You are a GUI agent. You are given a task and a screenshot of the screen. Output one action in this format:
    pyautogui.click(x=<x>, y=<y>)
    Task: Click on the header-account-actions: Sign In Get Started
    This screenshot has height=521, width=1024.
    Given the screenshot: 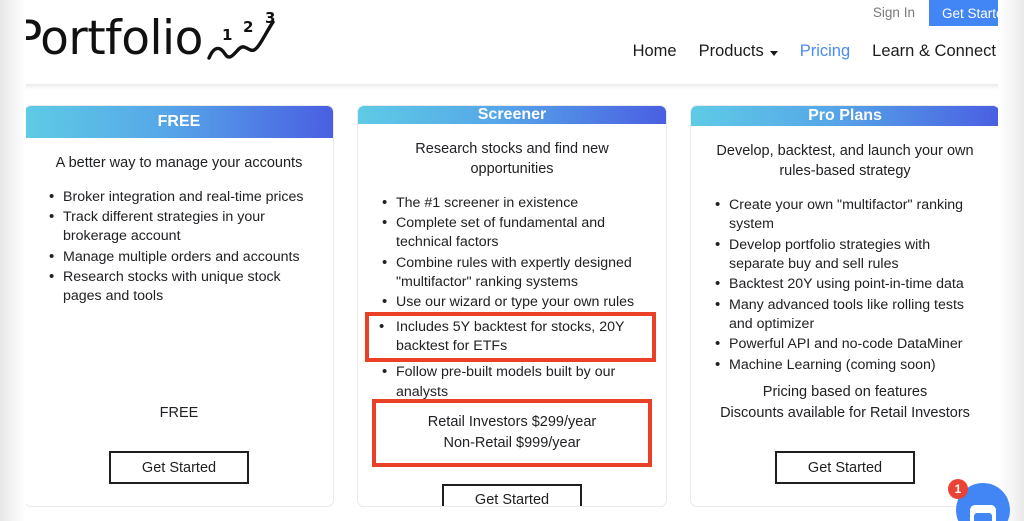 What is the action you would take?
    pyautogui.click(x=941, y=13)
    